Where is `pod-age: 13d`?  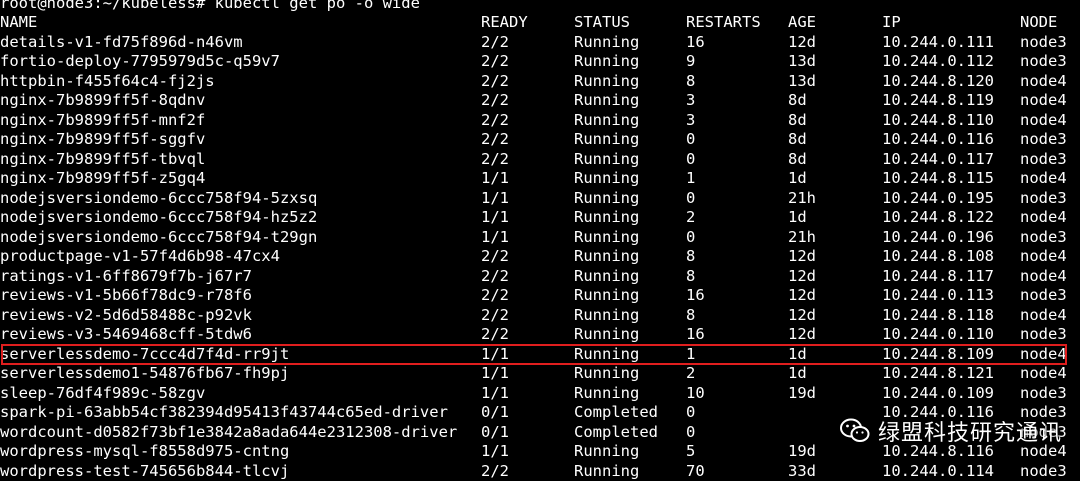 pod-age: 13d is located at coordinates (802, 82).